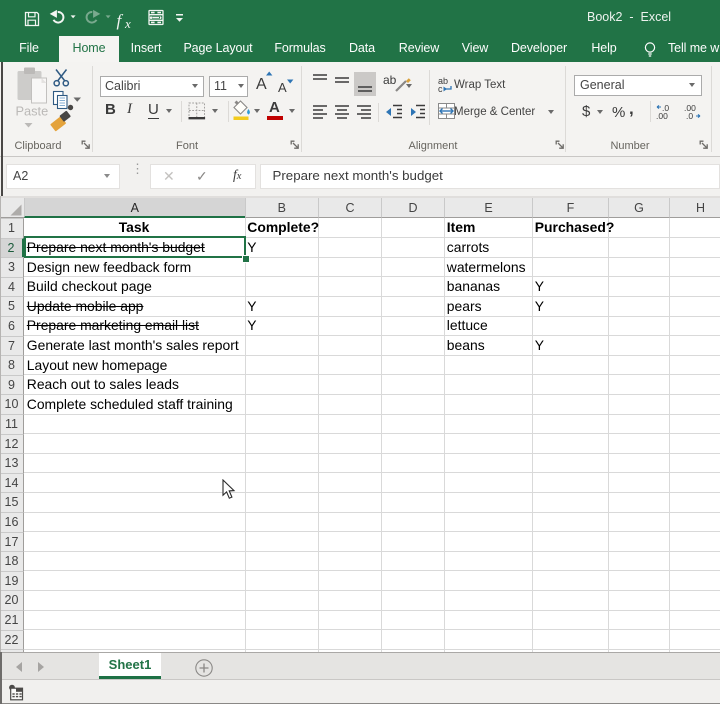 The width and height of the screenshot is (720, 704). What do you see at coordinates (440, 88) in the screenshot?
I see `svg-text: c` at bounding box center [440, 88].